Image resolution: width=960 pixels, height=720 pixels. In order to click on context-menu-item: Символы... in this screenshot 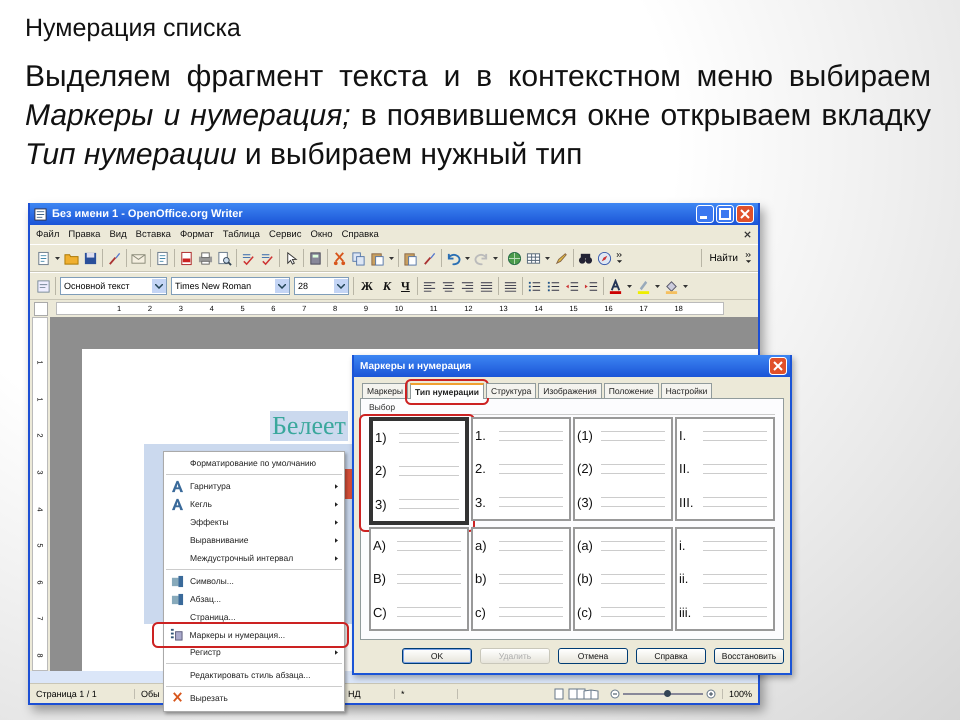, I will do `click(254, 581)`.